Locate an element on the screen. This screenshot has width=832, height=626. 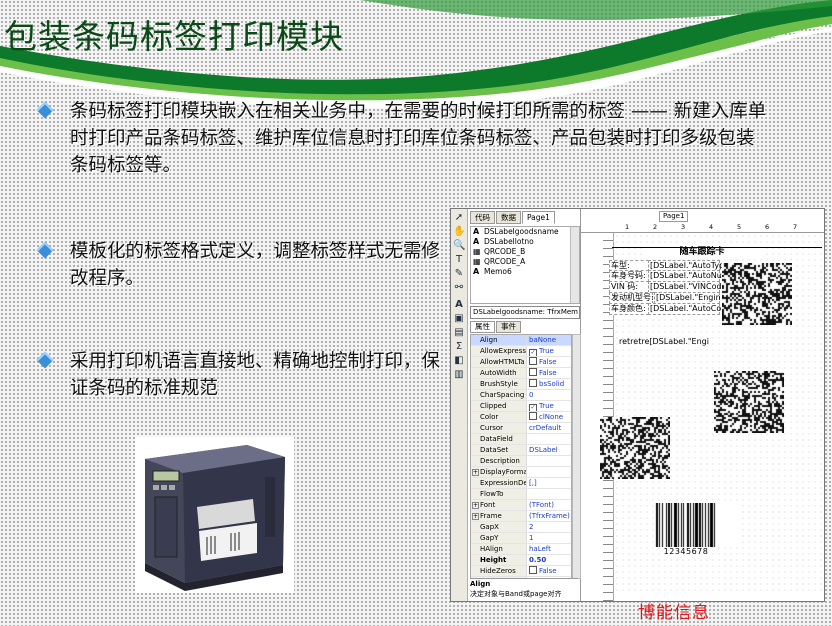
property-name: AutoWidth is located at coordinates (499, 373).